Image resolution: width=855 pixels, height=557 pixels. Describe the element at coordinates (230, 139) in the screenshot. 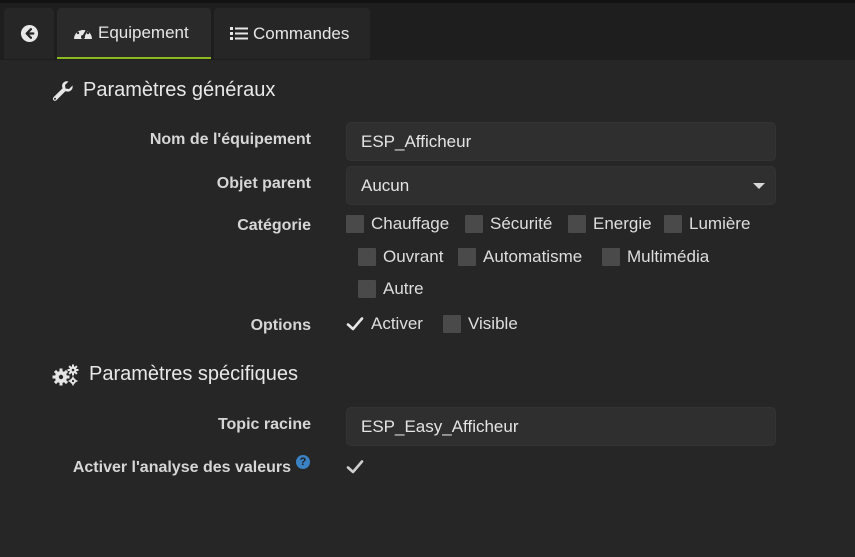

I see `name-label: Nom de l'équipement` at that location.